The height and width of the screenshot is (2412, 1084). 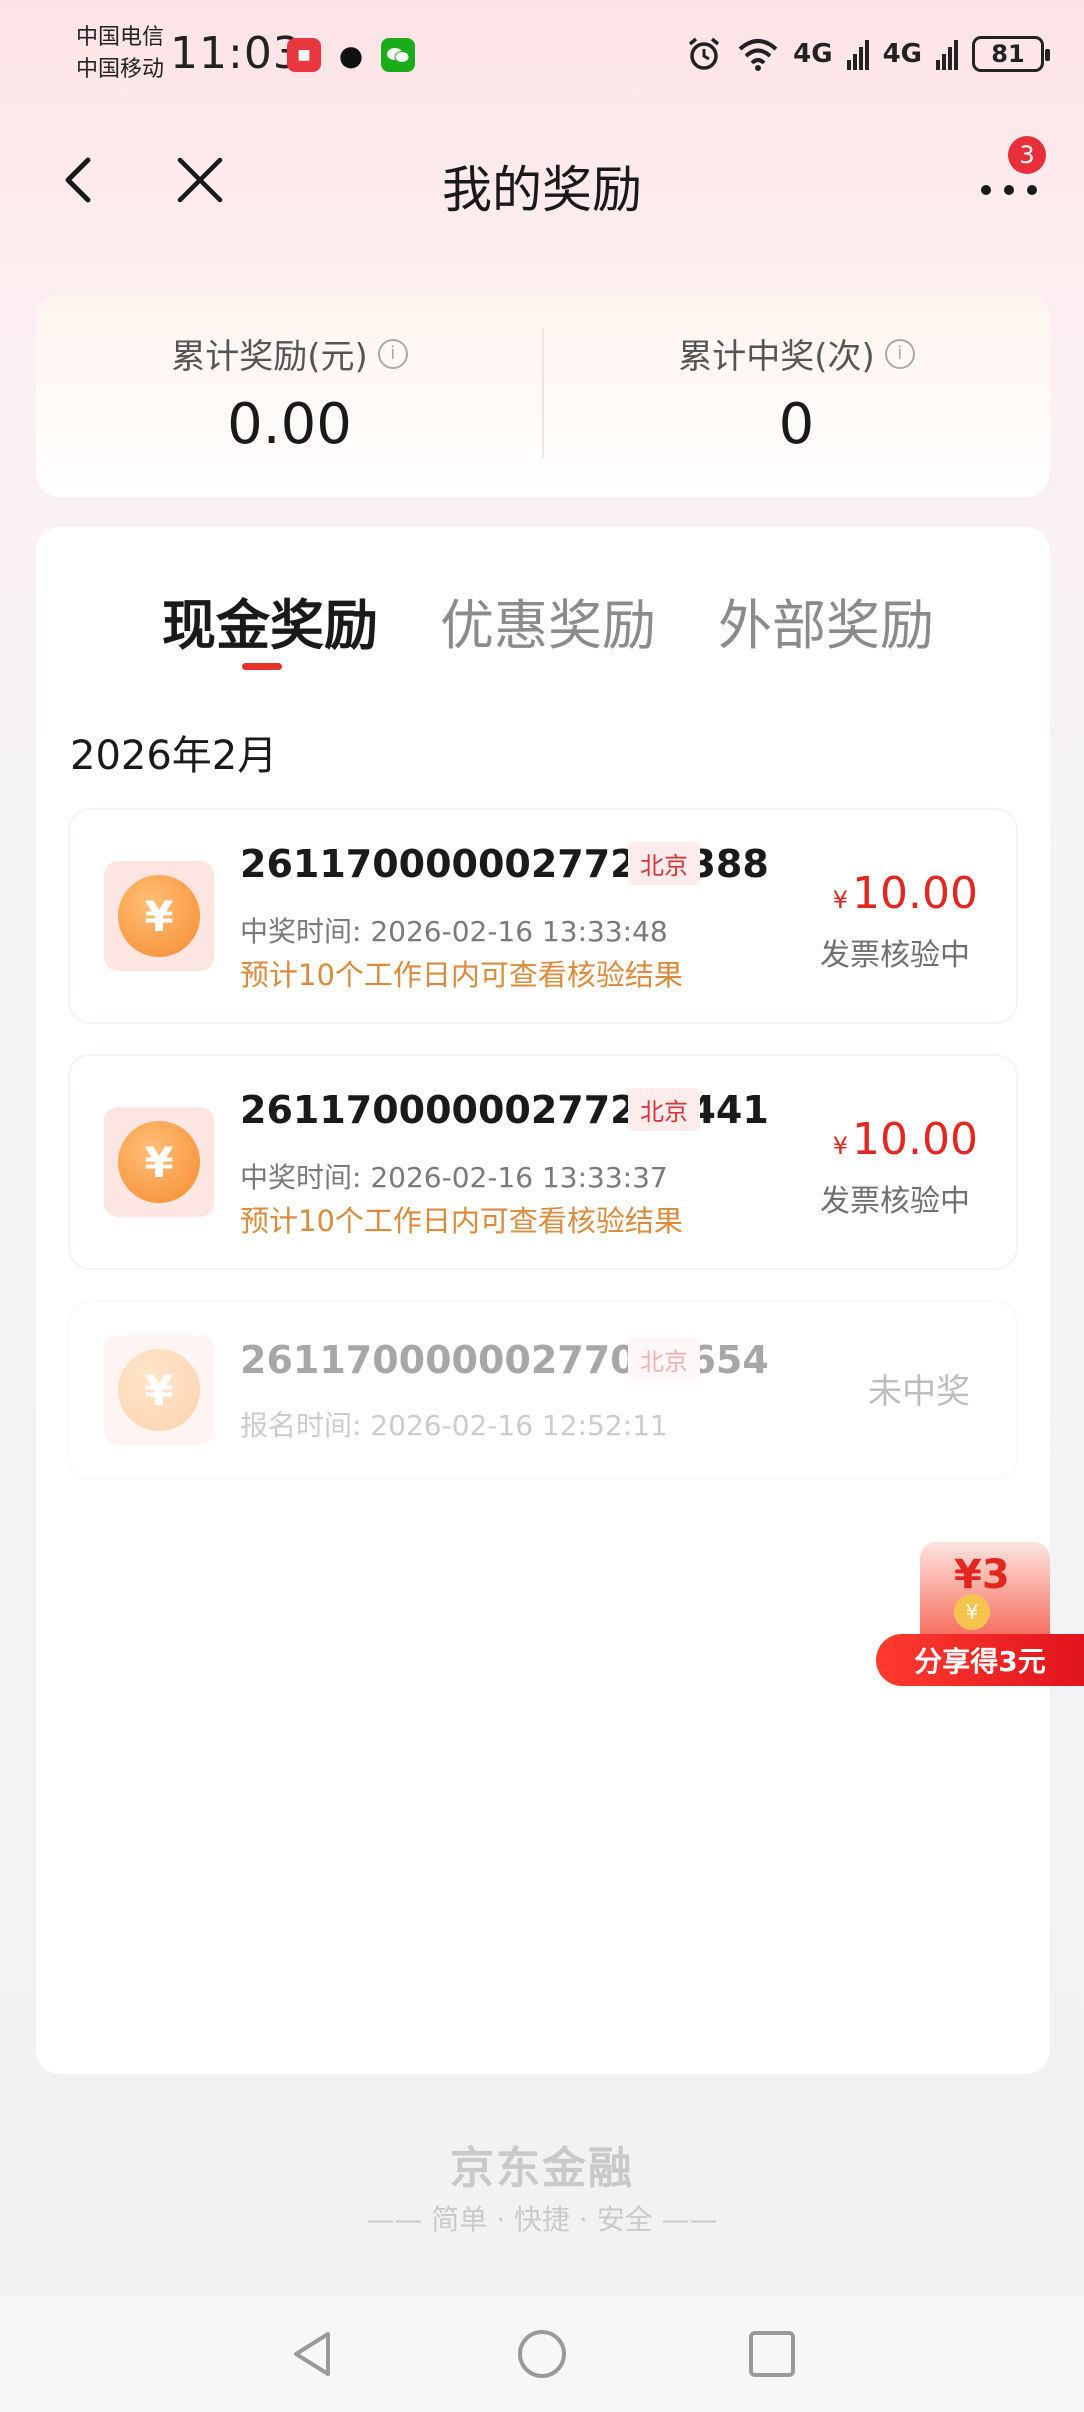 What do you see at coordinates (454, 1425) in the screenshot?
I see `signup-time: 报名时间: 2026-02-16 12:52:11` at bounding box center [454, 1425].